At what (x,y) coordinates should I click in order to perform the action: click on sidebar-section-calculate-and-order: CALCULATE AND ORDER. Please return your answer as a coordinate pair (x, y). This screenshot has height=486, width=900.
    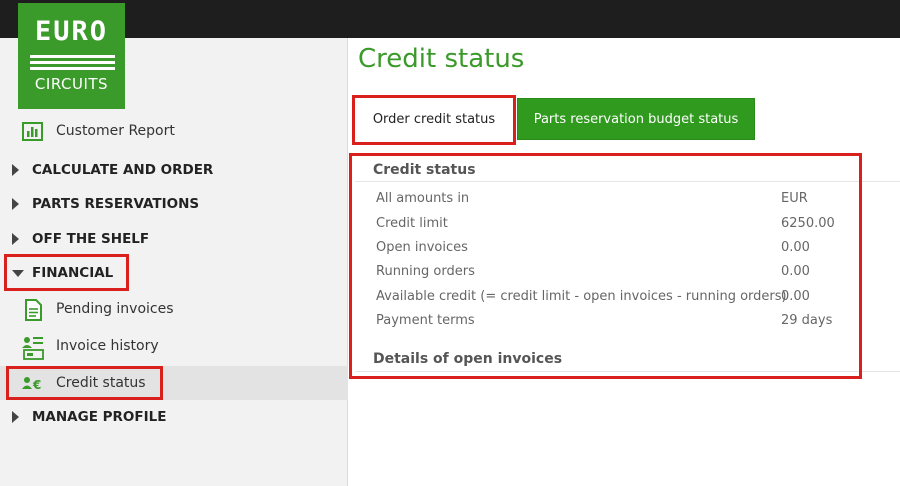
    Looking at the image, I should click on (174, 171).